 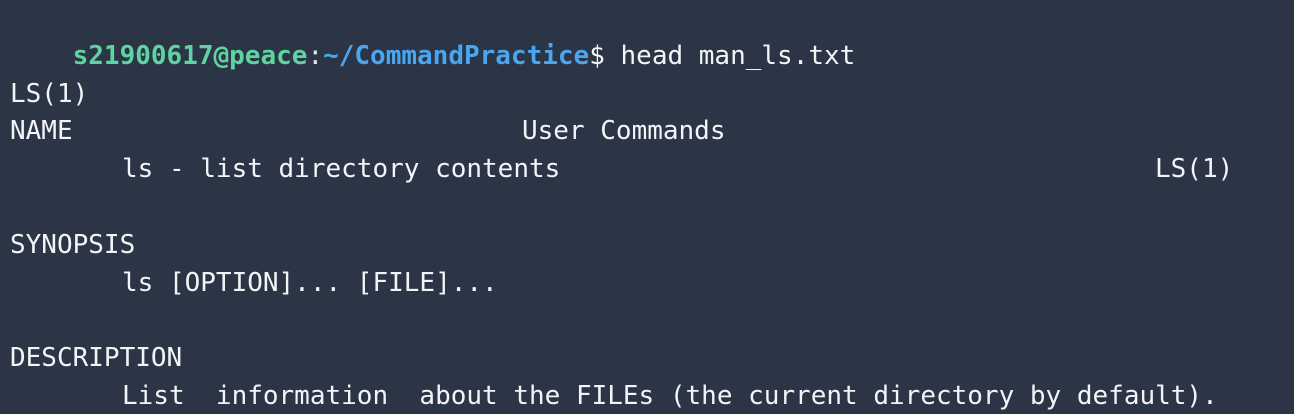 I want to click on section-heading-synopsis: SYNOPSIS, so click(x=73, y=244).